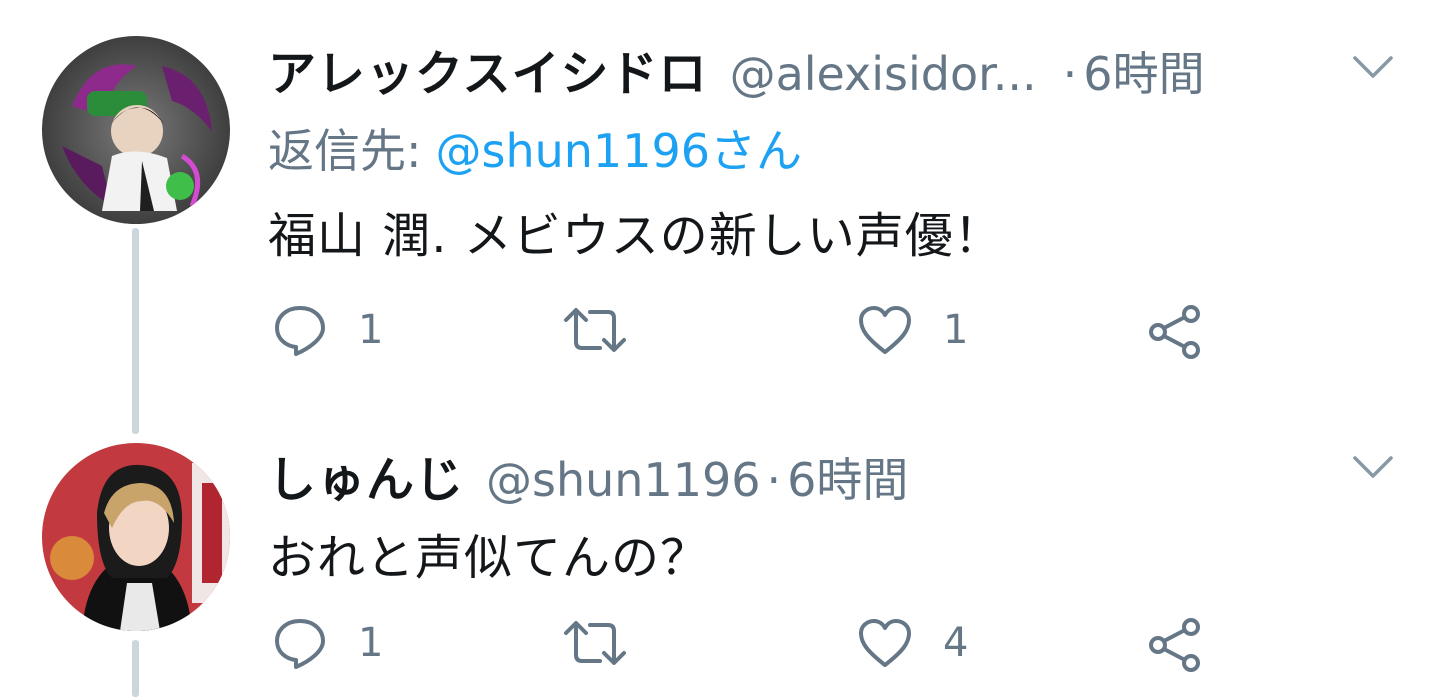  Describe the element at coordinates (345, 151) in the screenshot. I see `reply-to-label: 返信先:` at that location.